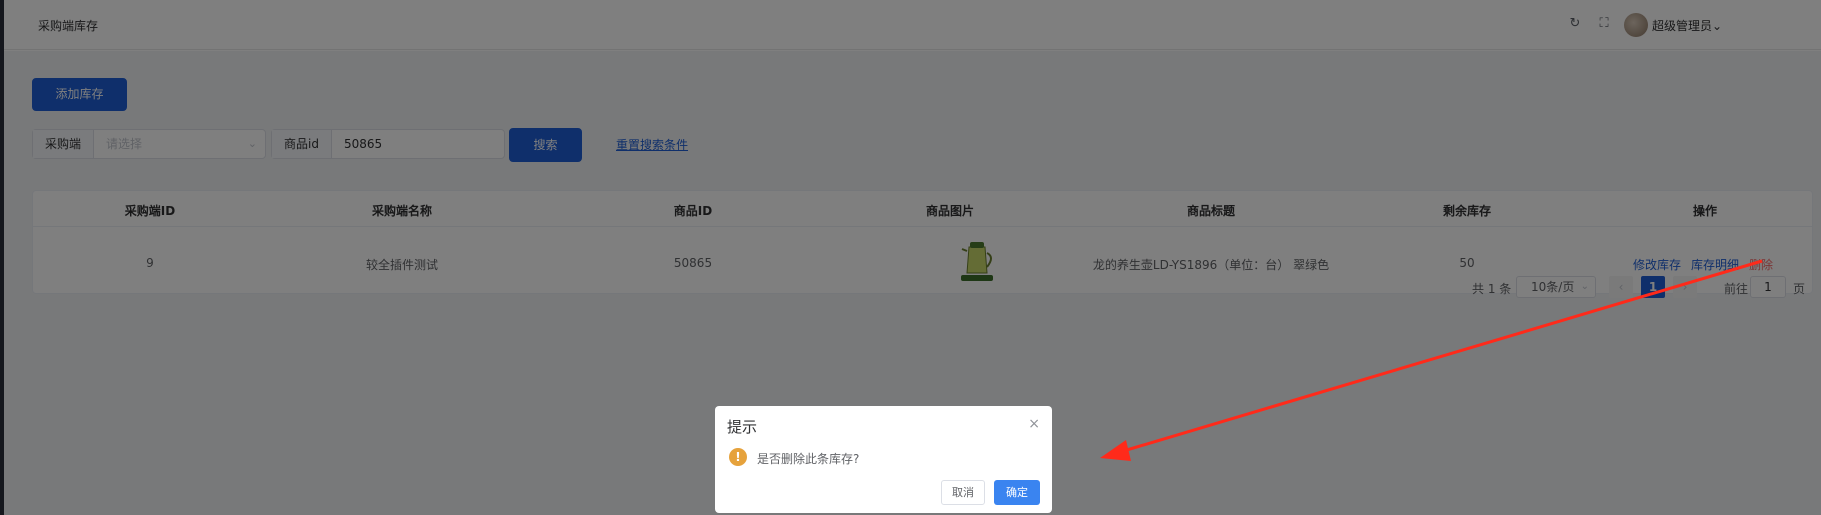  What do you see at coordinates (1017, 492) in the screenshot?
I see `confirm-button: 确定` at bounding box center [1017, 492].